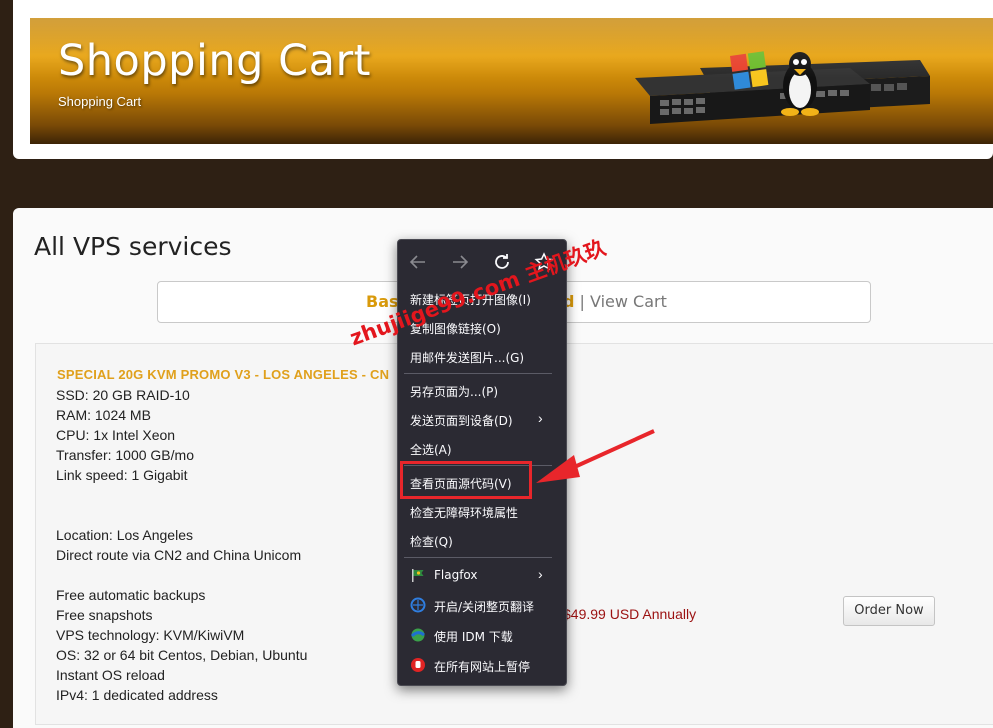 The image size is (993, 728). What do you see at coordinates (628, 302) in the screenshot?
I see `view-cart-link: View Cart` at bounding box center [628, 302].